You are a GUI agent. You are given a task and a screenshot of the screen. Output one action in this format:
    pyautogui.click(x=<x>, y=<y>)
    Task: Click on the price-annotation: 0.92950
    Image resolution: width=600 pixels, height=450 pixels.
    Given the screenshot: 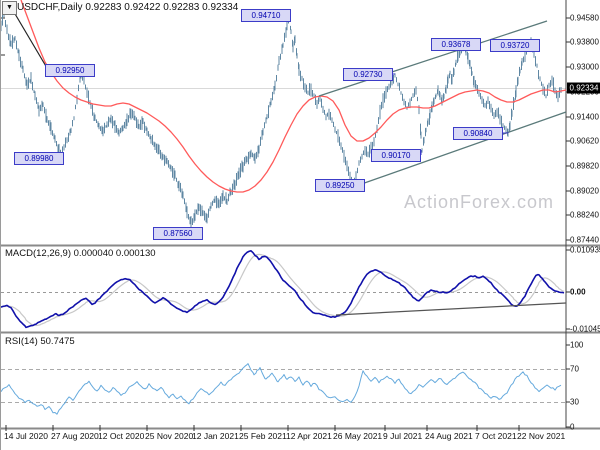 What is the action you would take?
    pyautogui.click(x=70, y=70)
    